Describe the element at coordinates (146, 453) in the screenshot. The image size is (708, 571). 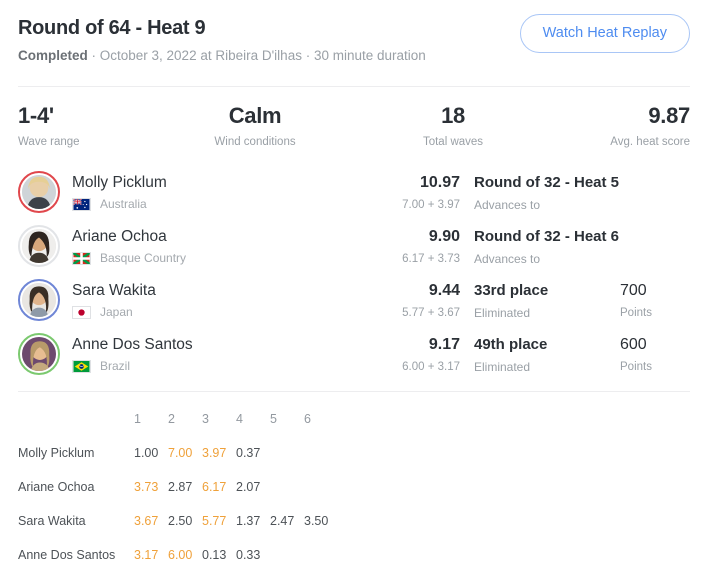
I see `wave-score: 1.00` at that location.